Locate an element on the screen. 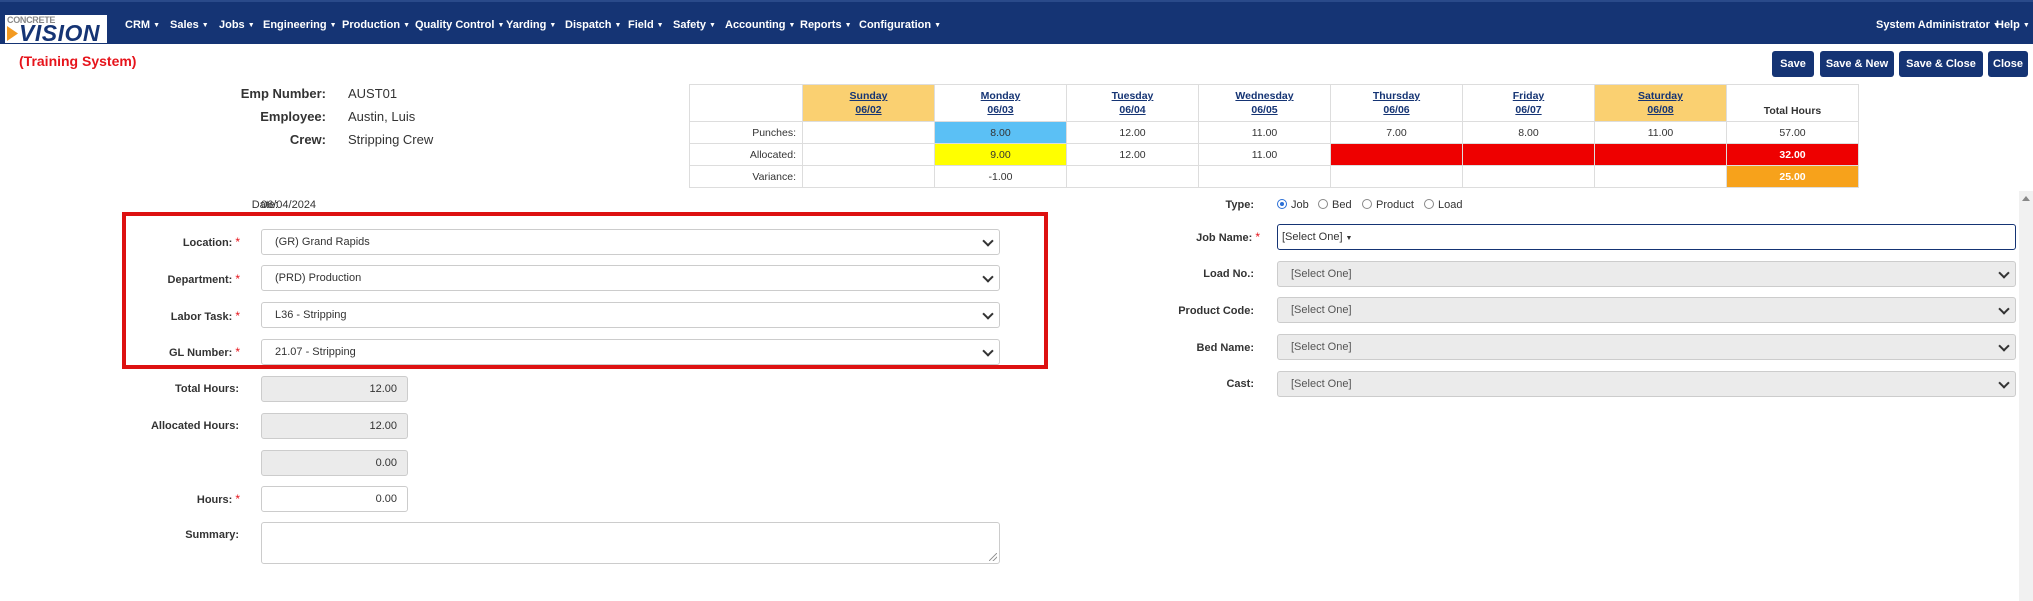 This screenshot has width=2033, height=601. cast-select: [Select One] is located at coordinates (1646, 384).